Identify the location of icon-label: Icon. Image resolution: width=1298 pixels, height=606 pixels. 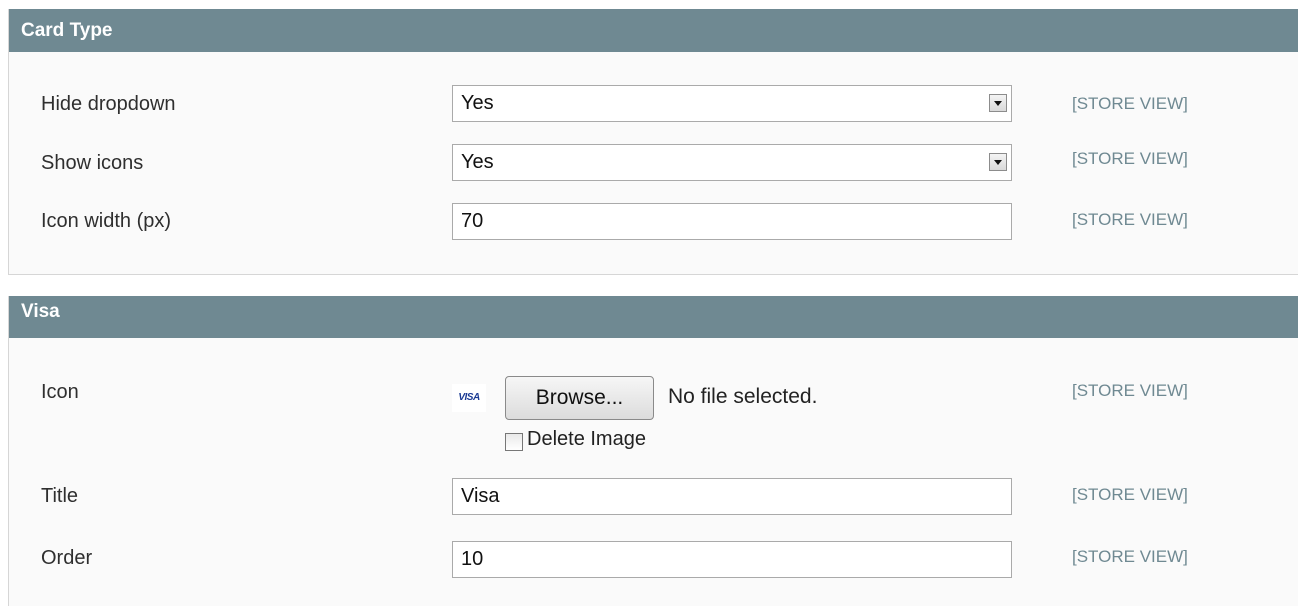
(60, 392).